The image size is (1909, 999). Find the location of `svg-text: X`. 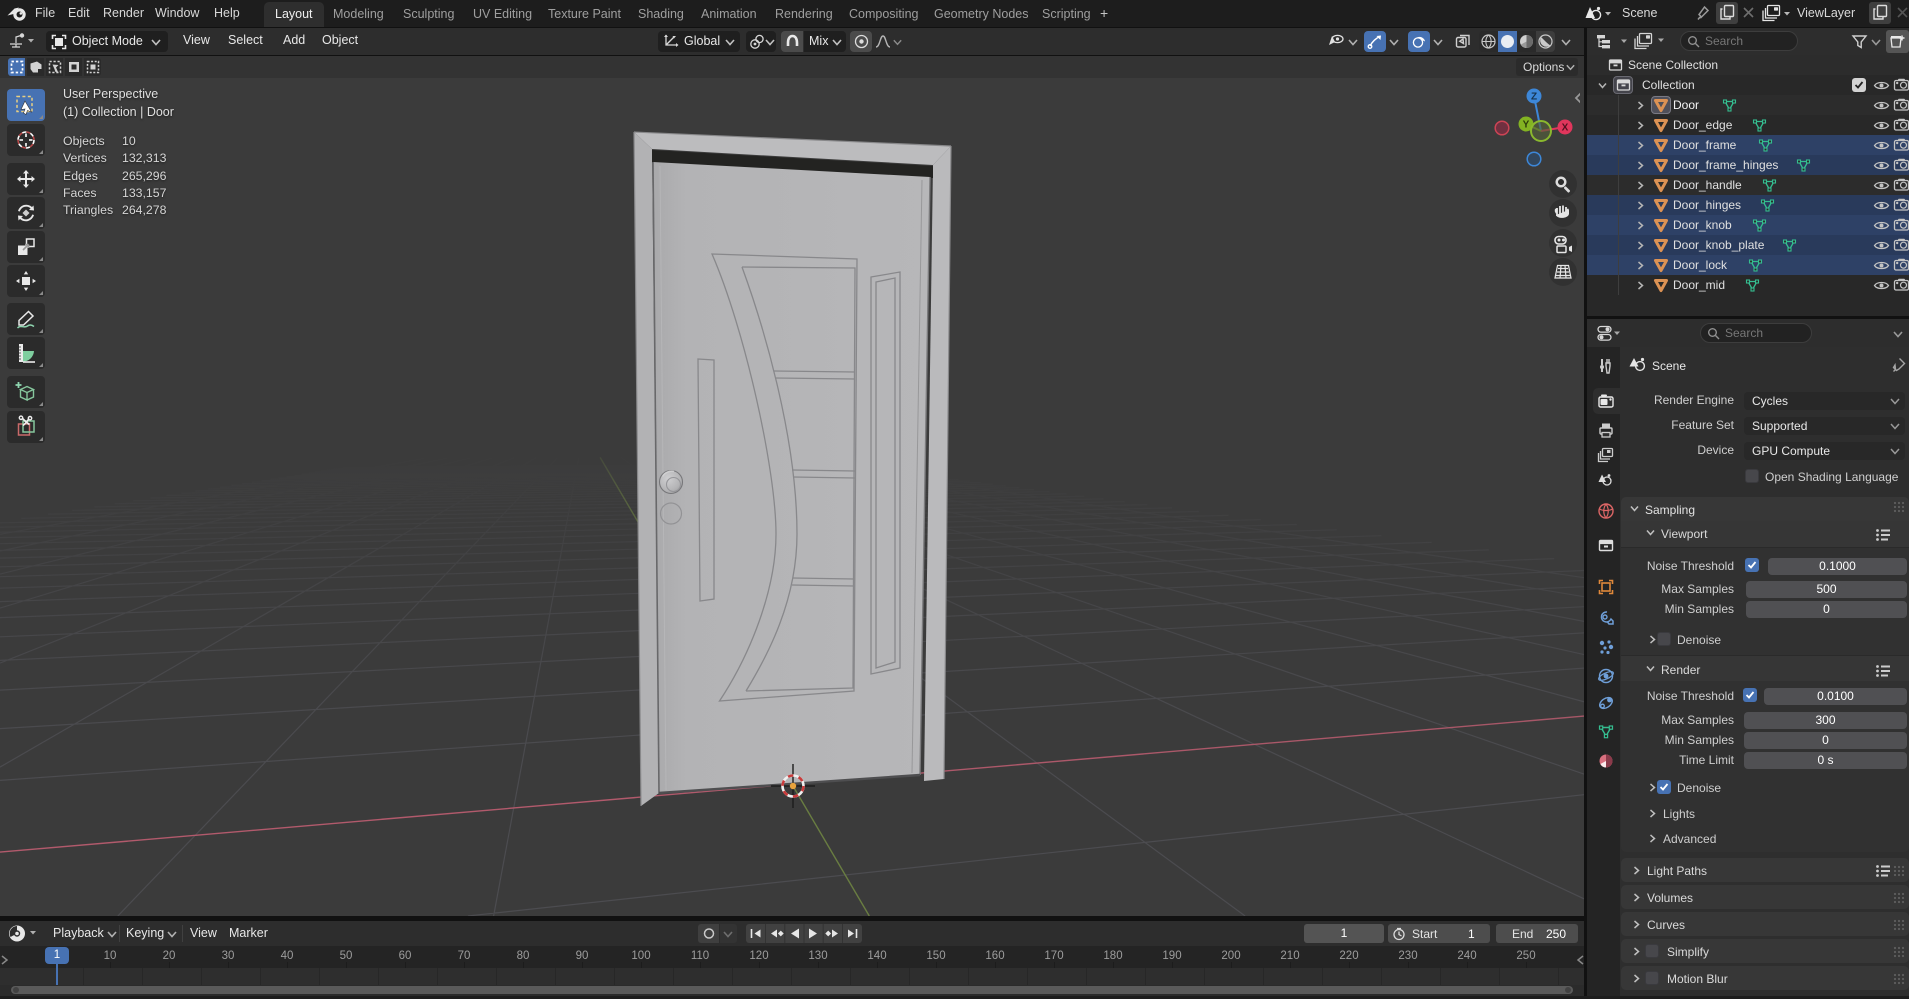

svg-text: X is located at coordinates (1565, 128).